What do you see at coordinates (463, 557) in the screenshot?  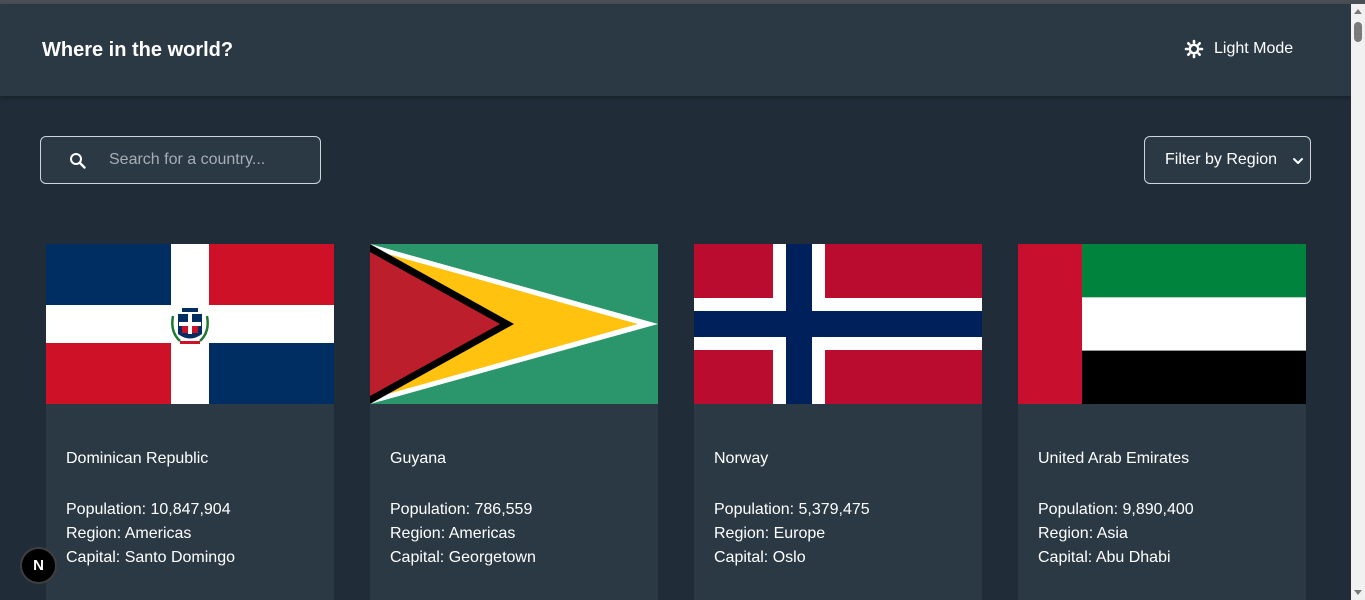 I see `capital-text: Capital: Georgetown` at bounding box center [463, 557].